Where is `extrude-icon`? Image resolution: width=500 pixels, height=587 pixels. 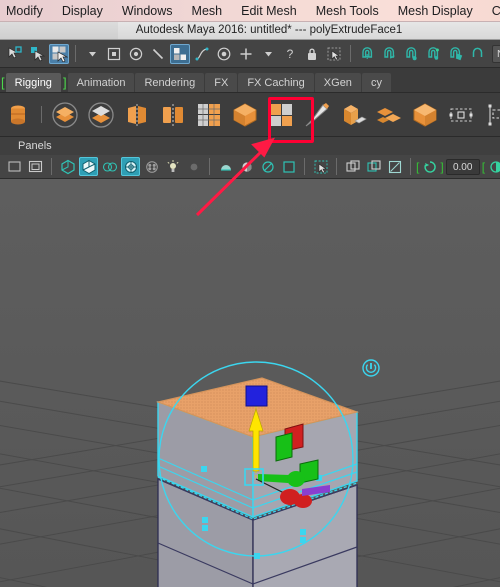
extrude-icon is located at coordinates (353, 115).